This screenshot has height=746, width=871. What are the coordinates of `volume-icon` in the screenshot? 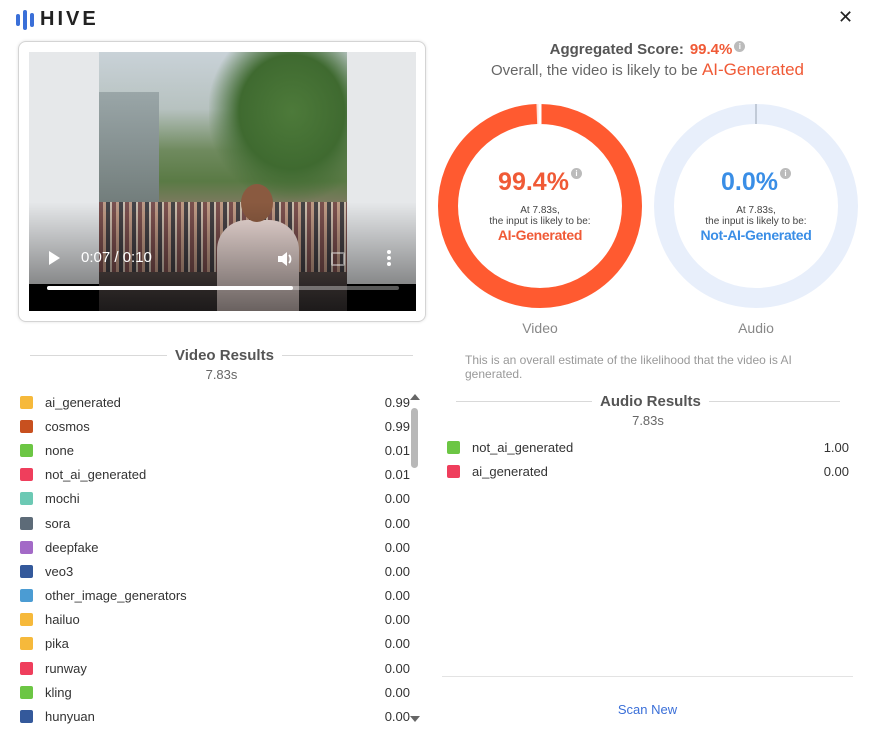 It's located at (285, 259).